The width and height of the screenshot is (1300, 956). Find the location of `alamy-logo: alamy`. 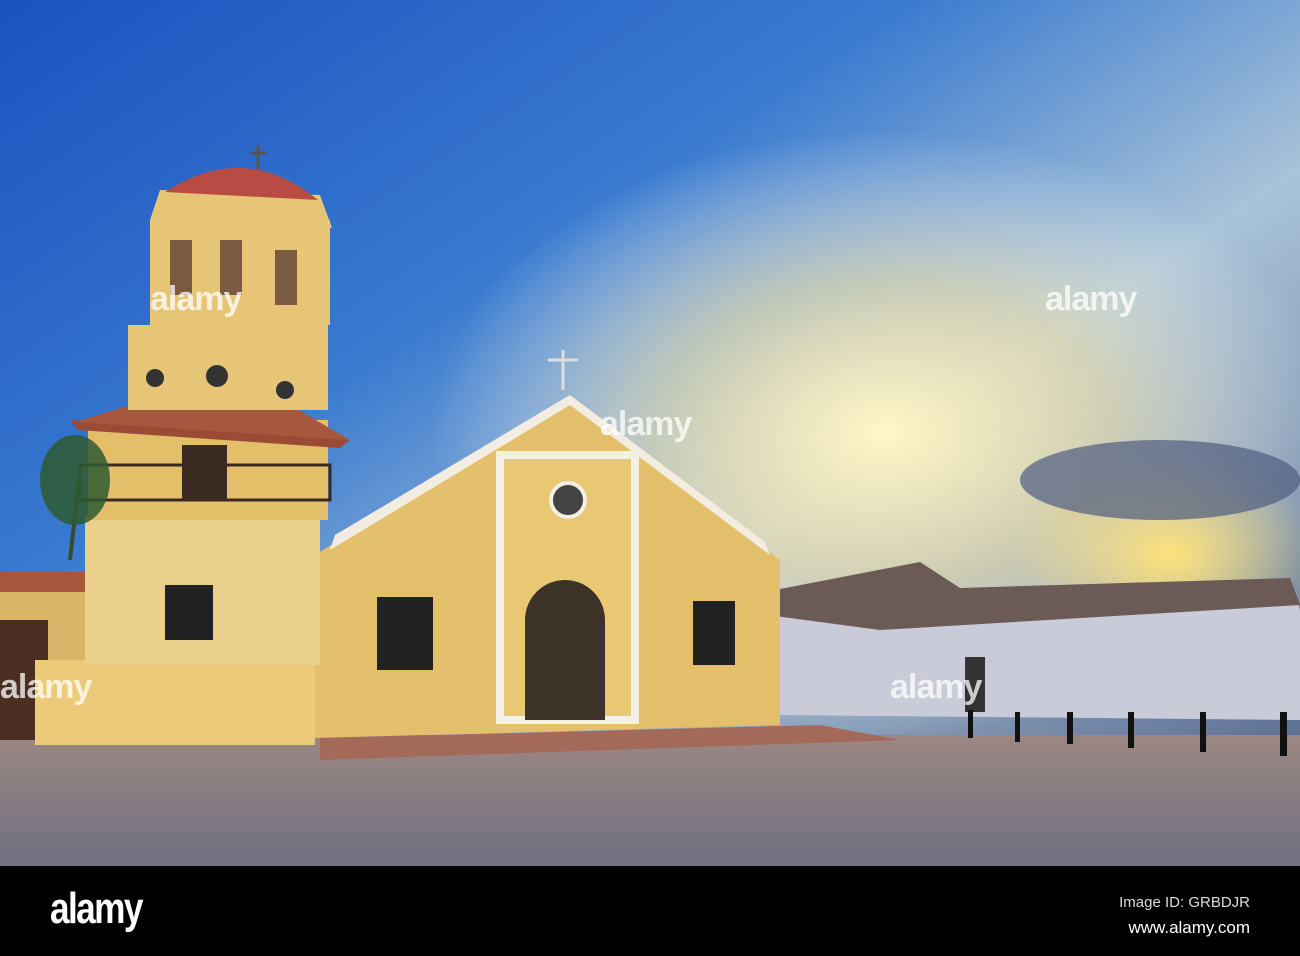

alamy-logo: alamy is located at coordinates (96, 908).